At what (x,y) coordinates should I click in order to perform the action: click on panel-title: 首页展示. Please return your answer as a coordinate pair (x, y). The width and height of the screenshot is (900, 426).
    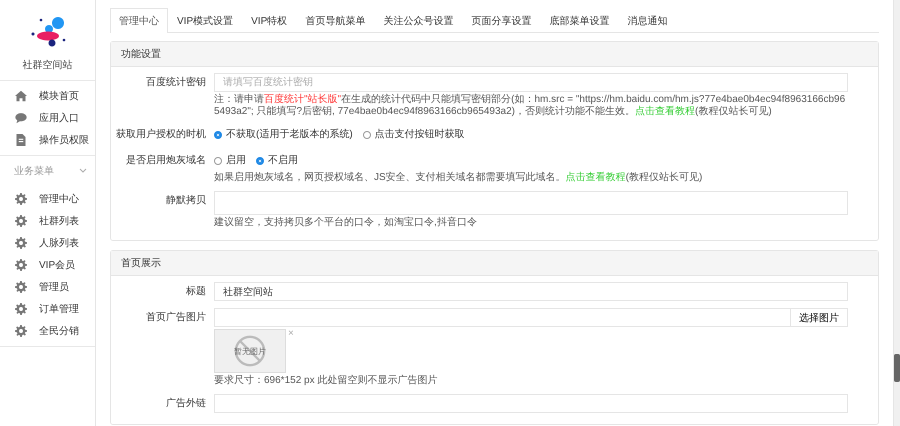
    Looking at the image, I should click on (494, 263).